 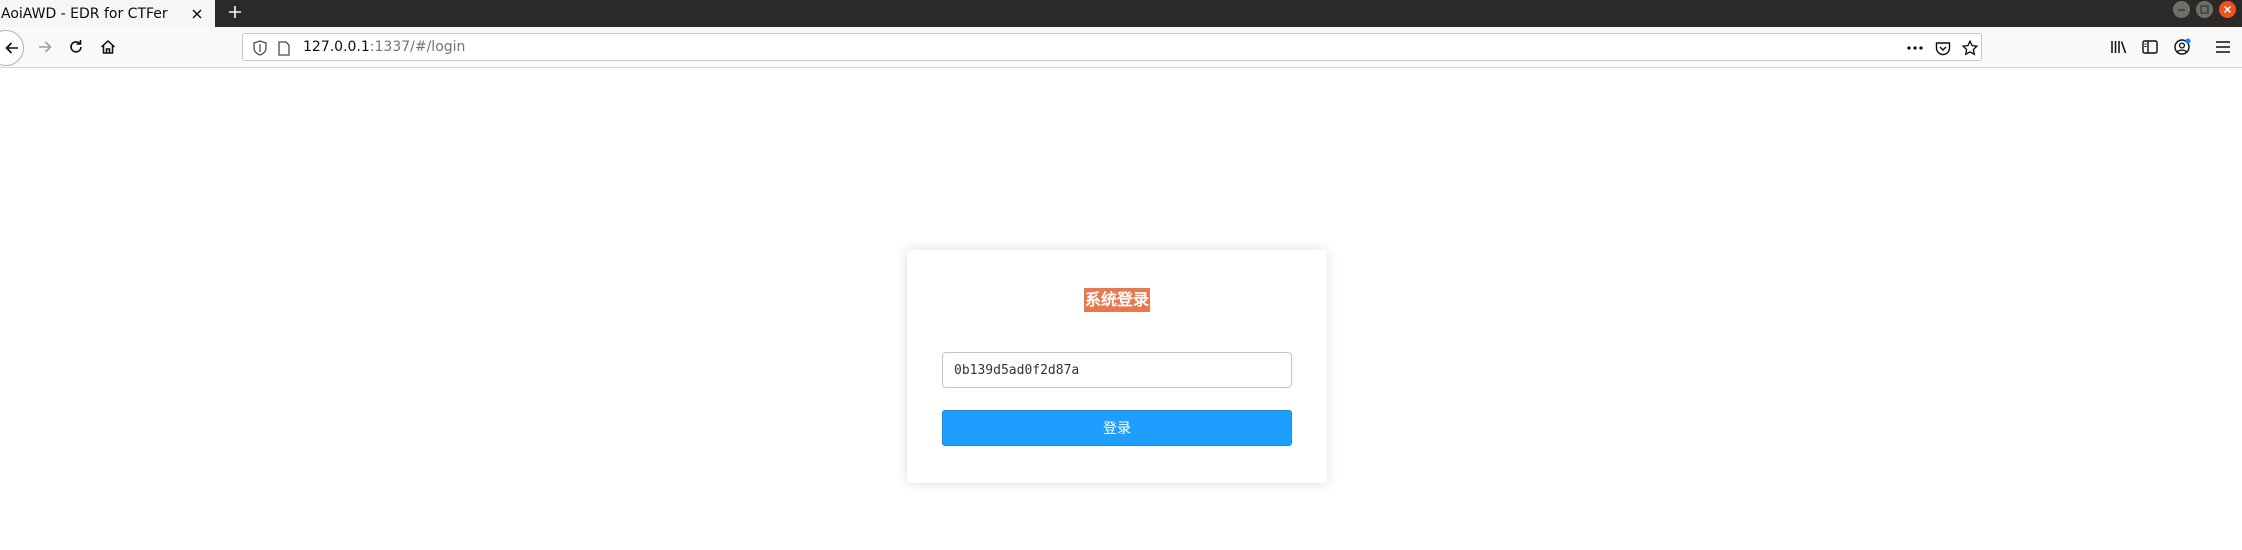 I want to click on new-tab-button, so click(x=235, y=13).